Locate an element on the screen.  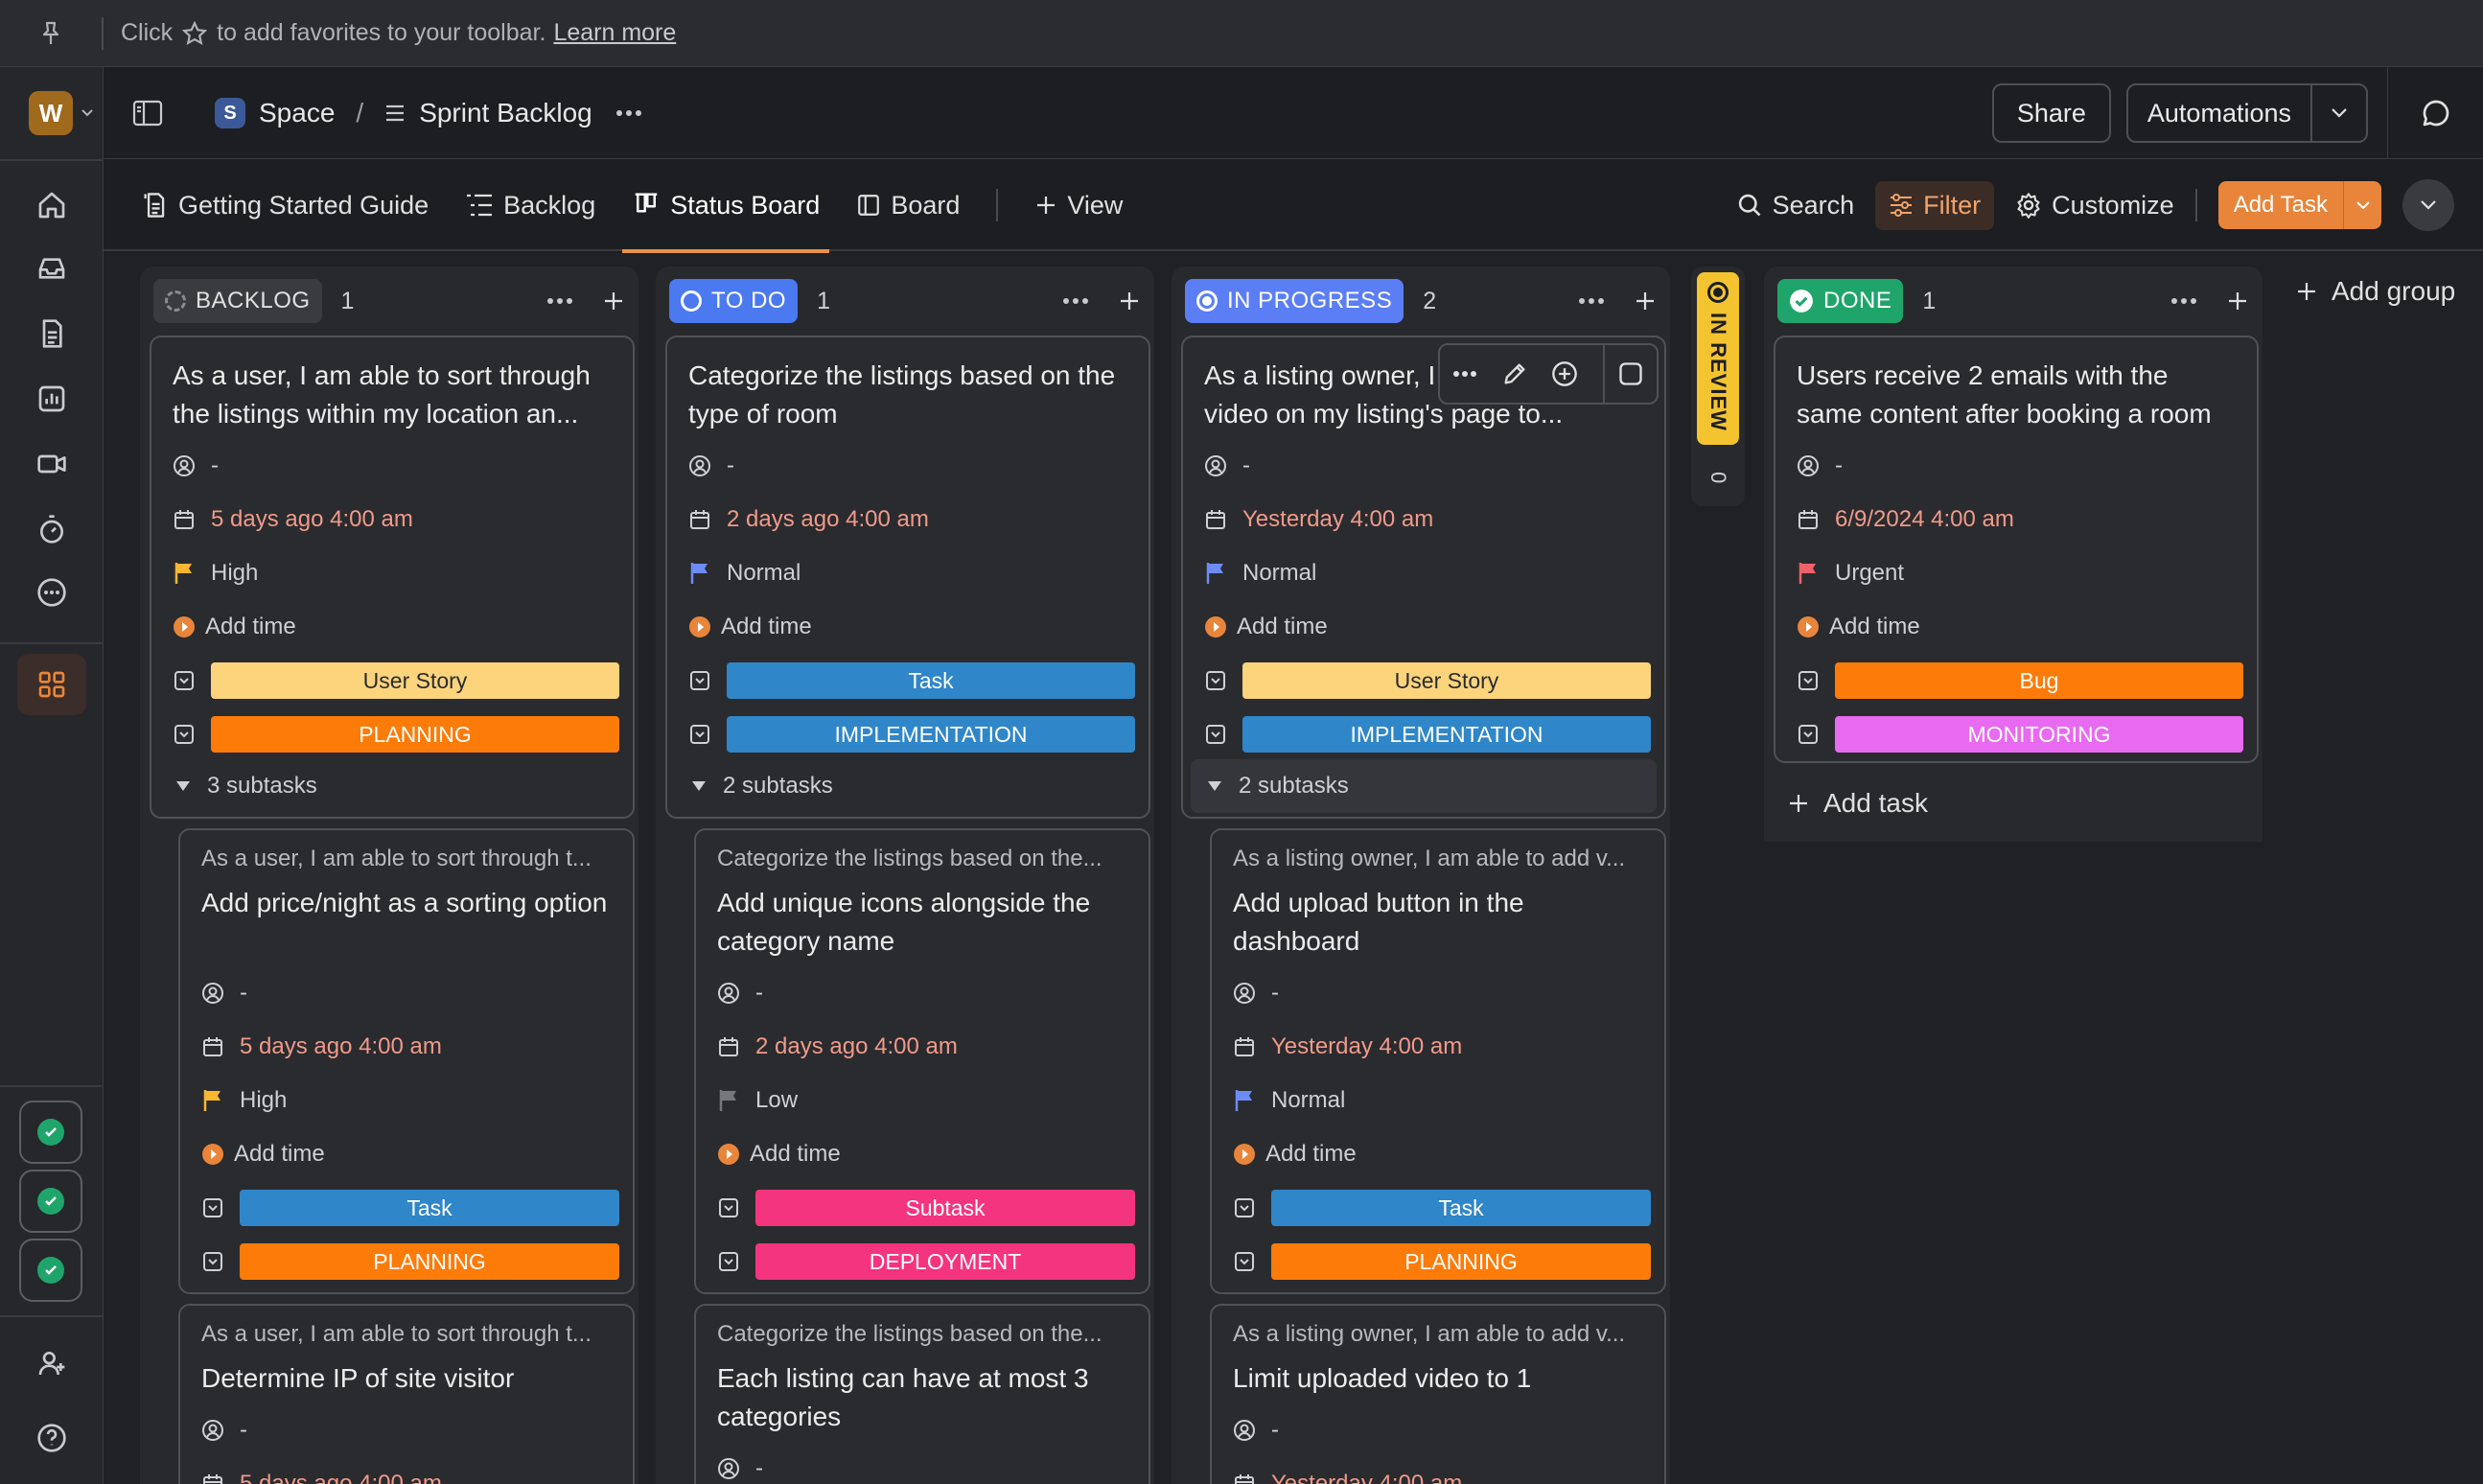
help-icon is located at coordinates (52, 1438).